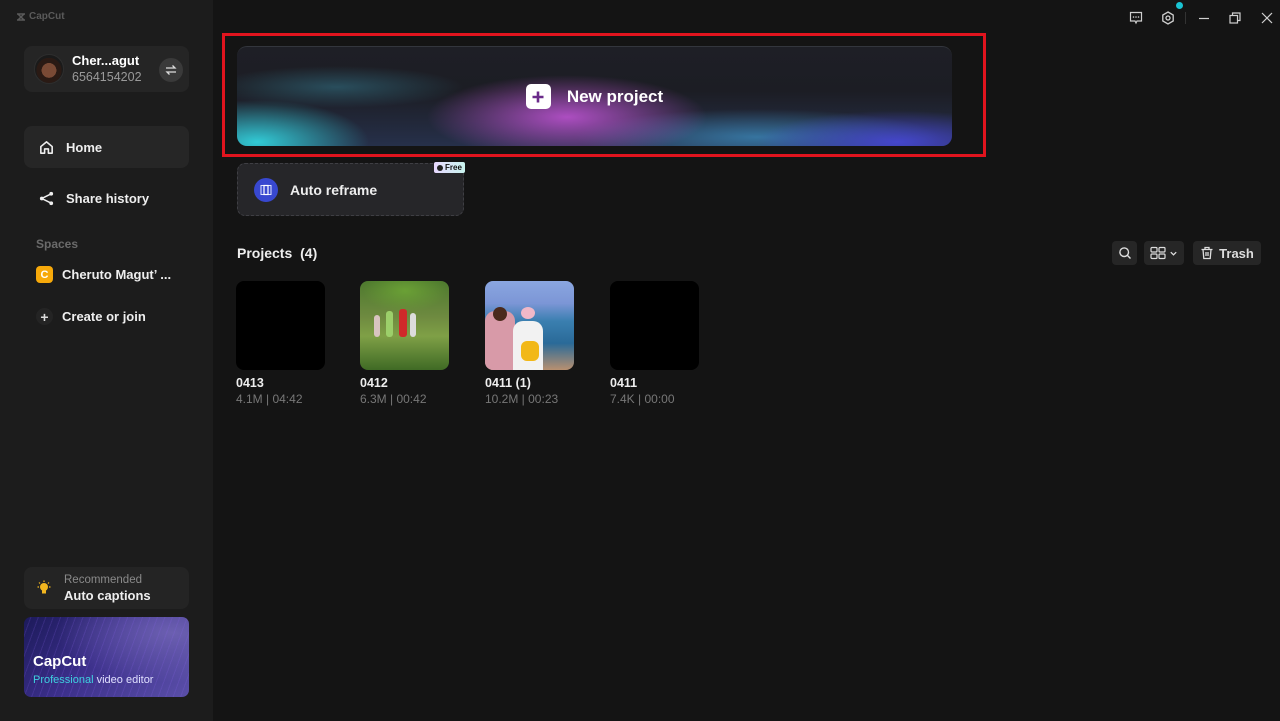 This screenshot has height=721, width=1280. What do you see at coordinates (265, 253) in the screenshot?
I see `projects-title: Projects` at bounding box center [265, 253].